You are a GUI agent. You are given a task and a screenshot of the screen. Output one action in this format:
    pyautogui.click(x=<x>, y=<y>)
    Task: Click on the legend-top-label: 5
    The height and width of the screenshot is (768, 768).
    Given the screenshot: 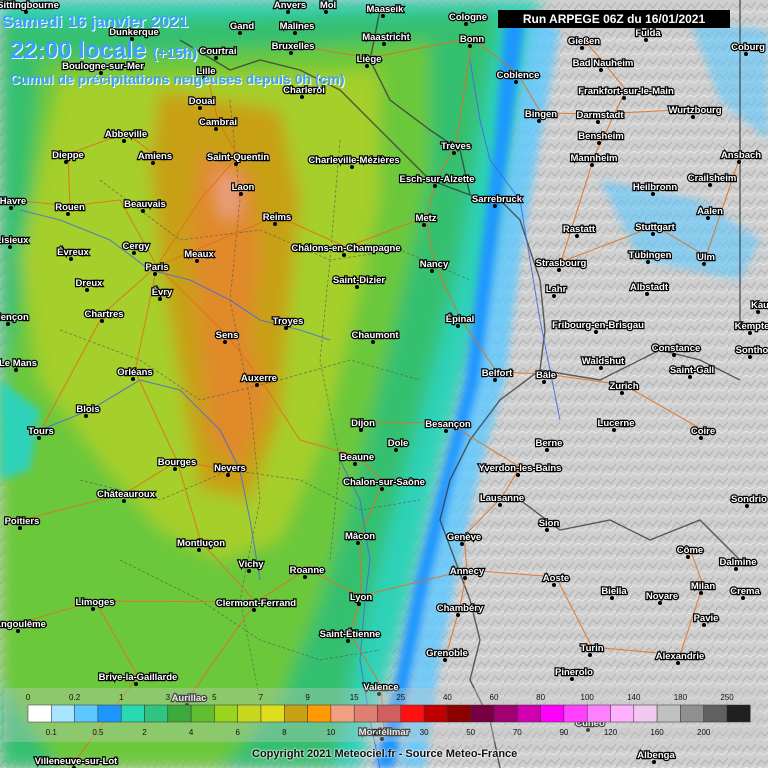 What is the action you would take?
    pyautogui.click(x=214, y=697)
    